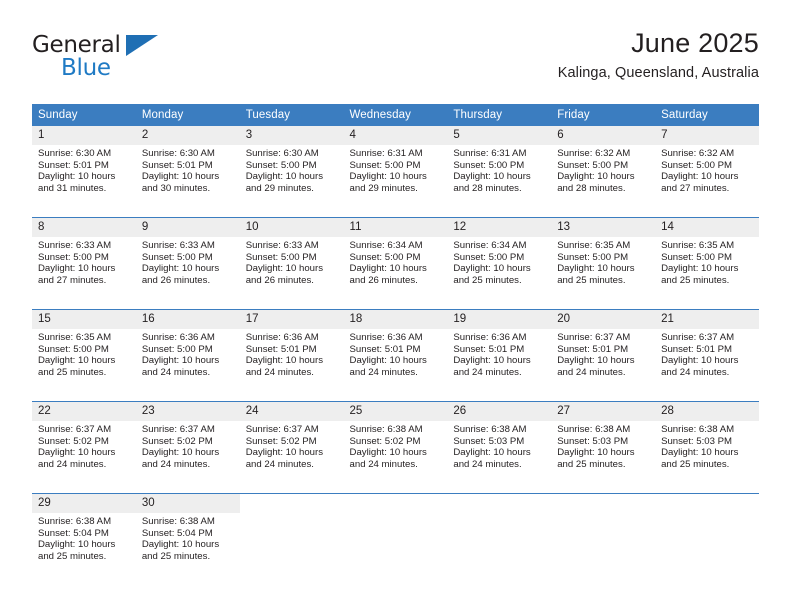 The height and width of the screenshot is (612, 792). What do you see at coordinates (187, 411) in the screenshot?
I see `day-number: 23` at bounding box center [187, 411].